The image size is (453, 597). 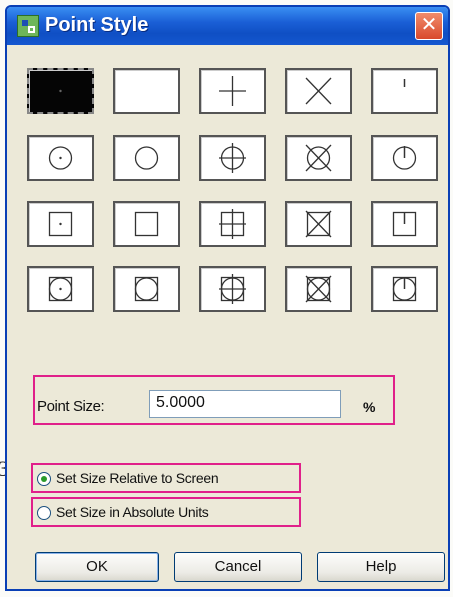 I want to click on point-style-circle-square-dot, so click(x=60, y=289).